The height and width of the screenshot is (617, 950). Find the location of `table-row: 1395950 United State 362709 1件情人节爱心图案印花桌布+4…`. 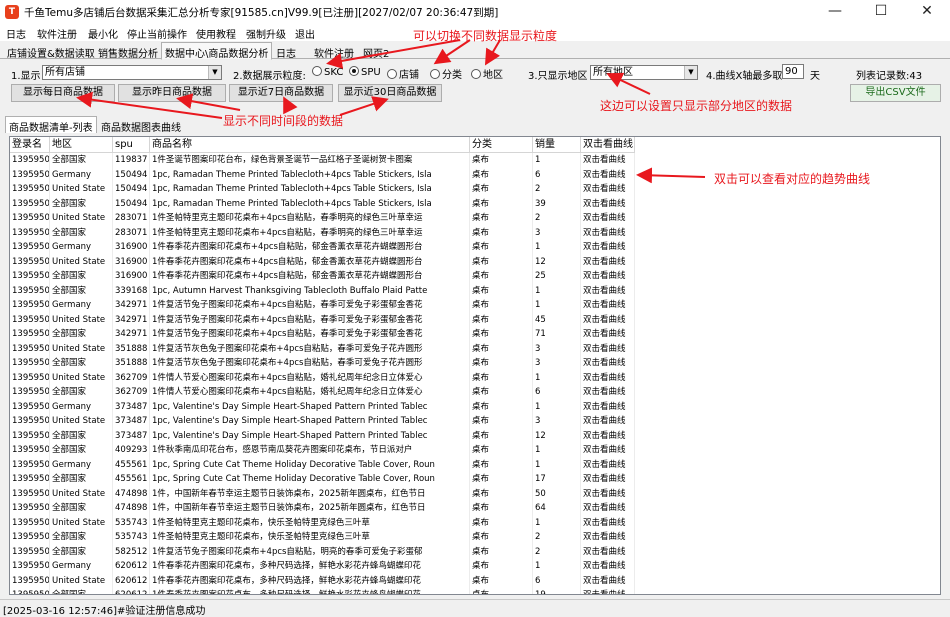

table-row: 1395950 United State 362709 1件情人节爱心图案印花桌布+4… is located at coordinates (475, 377).